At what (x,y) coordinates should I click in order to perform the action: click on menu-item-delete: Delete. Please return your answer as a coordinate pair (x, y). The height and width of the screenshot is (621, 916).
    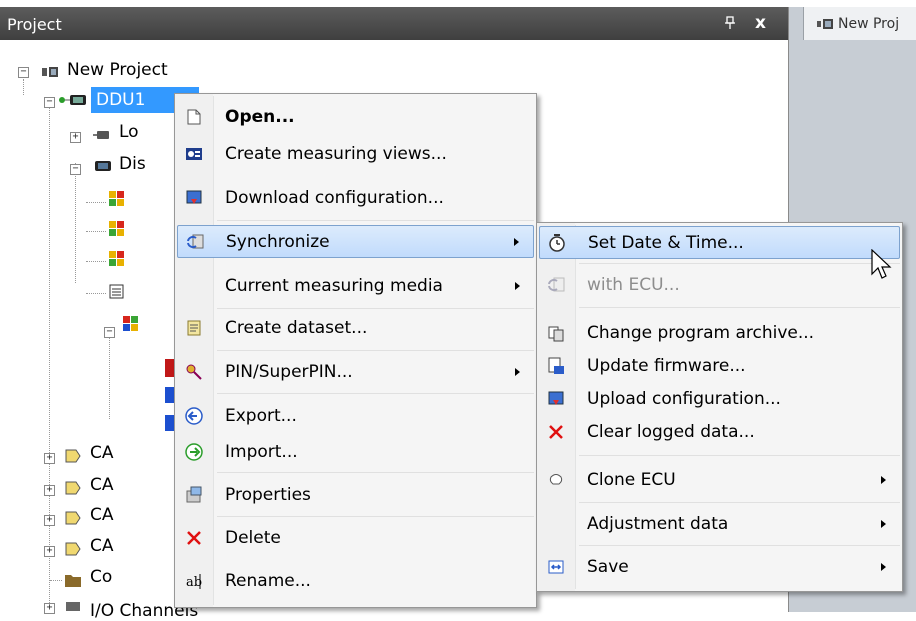
    Looking at the image, I should click on (355, 538).